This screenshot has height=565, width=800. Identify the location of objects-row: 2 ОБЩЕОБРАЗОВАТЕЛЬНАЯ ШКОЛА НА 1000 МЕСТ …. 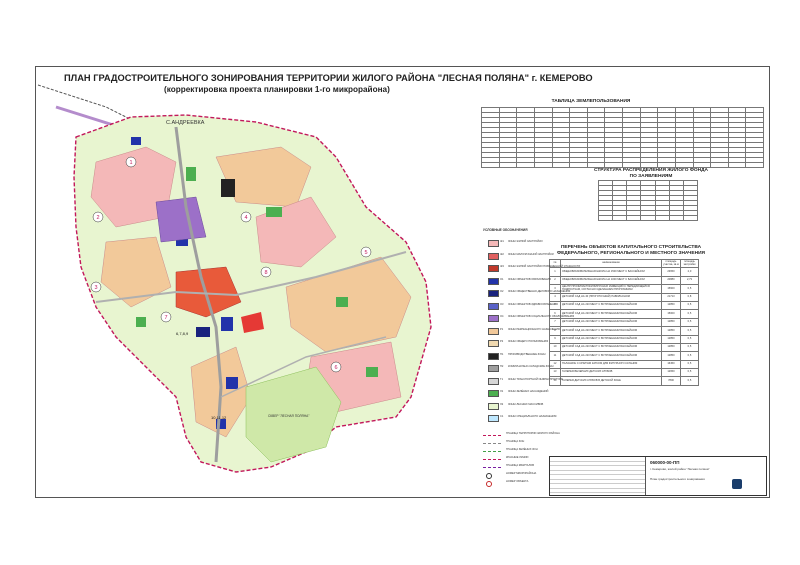
(624, 280).